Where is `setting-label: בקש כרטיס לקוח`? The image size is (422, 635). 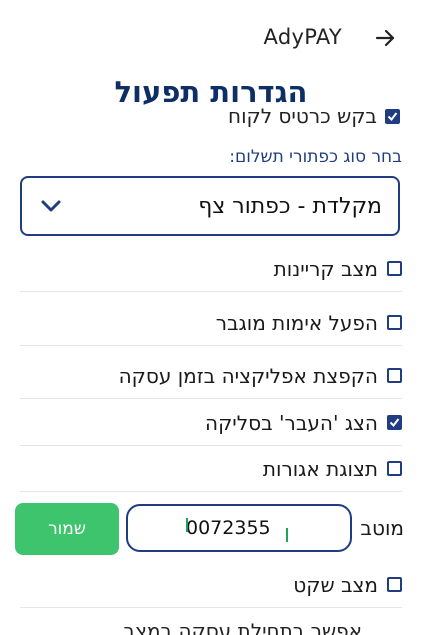 setting-label: בקש כרטיס לקוח is located at coordinates (302, 118).